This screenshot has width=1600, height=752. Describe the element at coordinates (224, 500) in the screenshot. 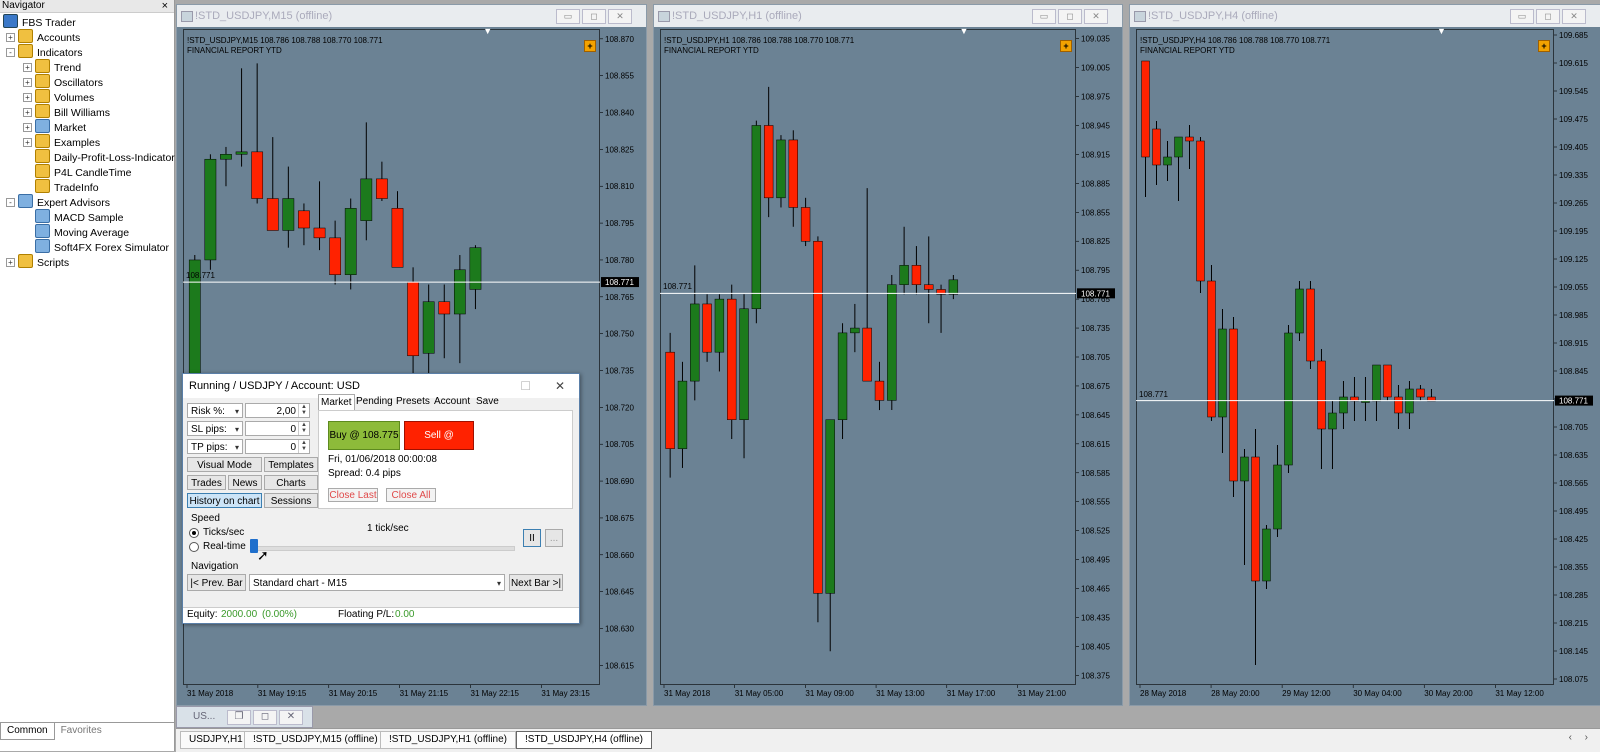

I see `history-on-chart-button: History on chart` at that location.